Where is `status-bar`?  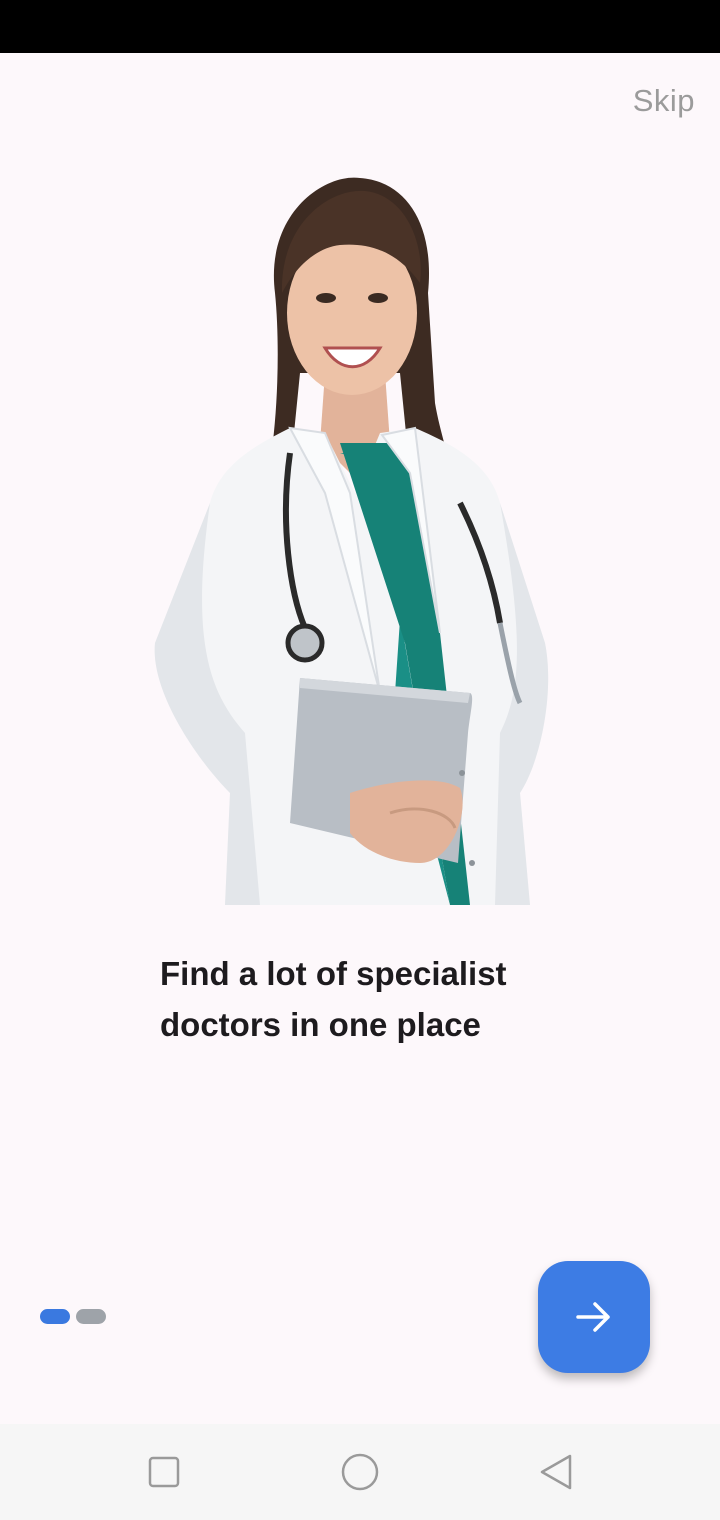 status-bar is located at coordinates (360, 26).